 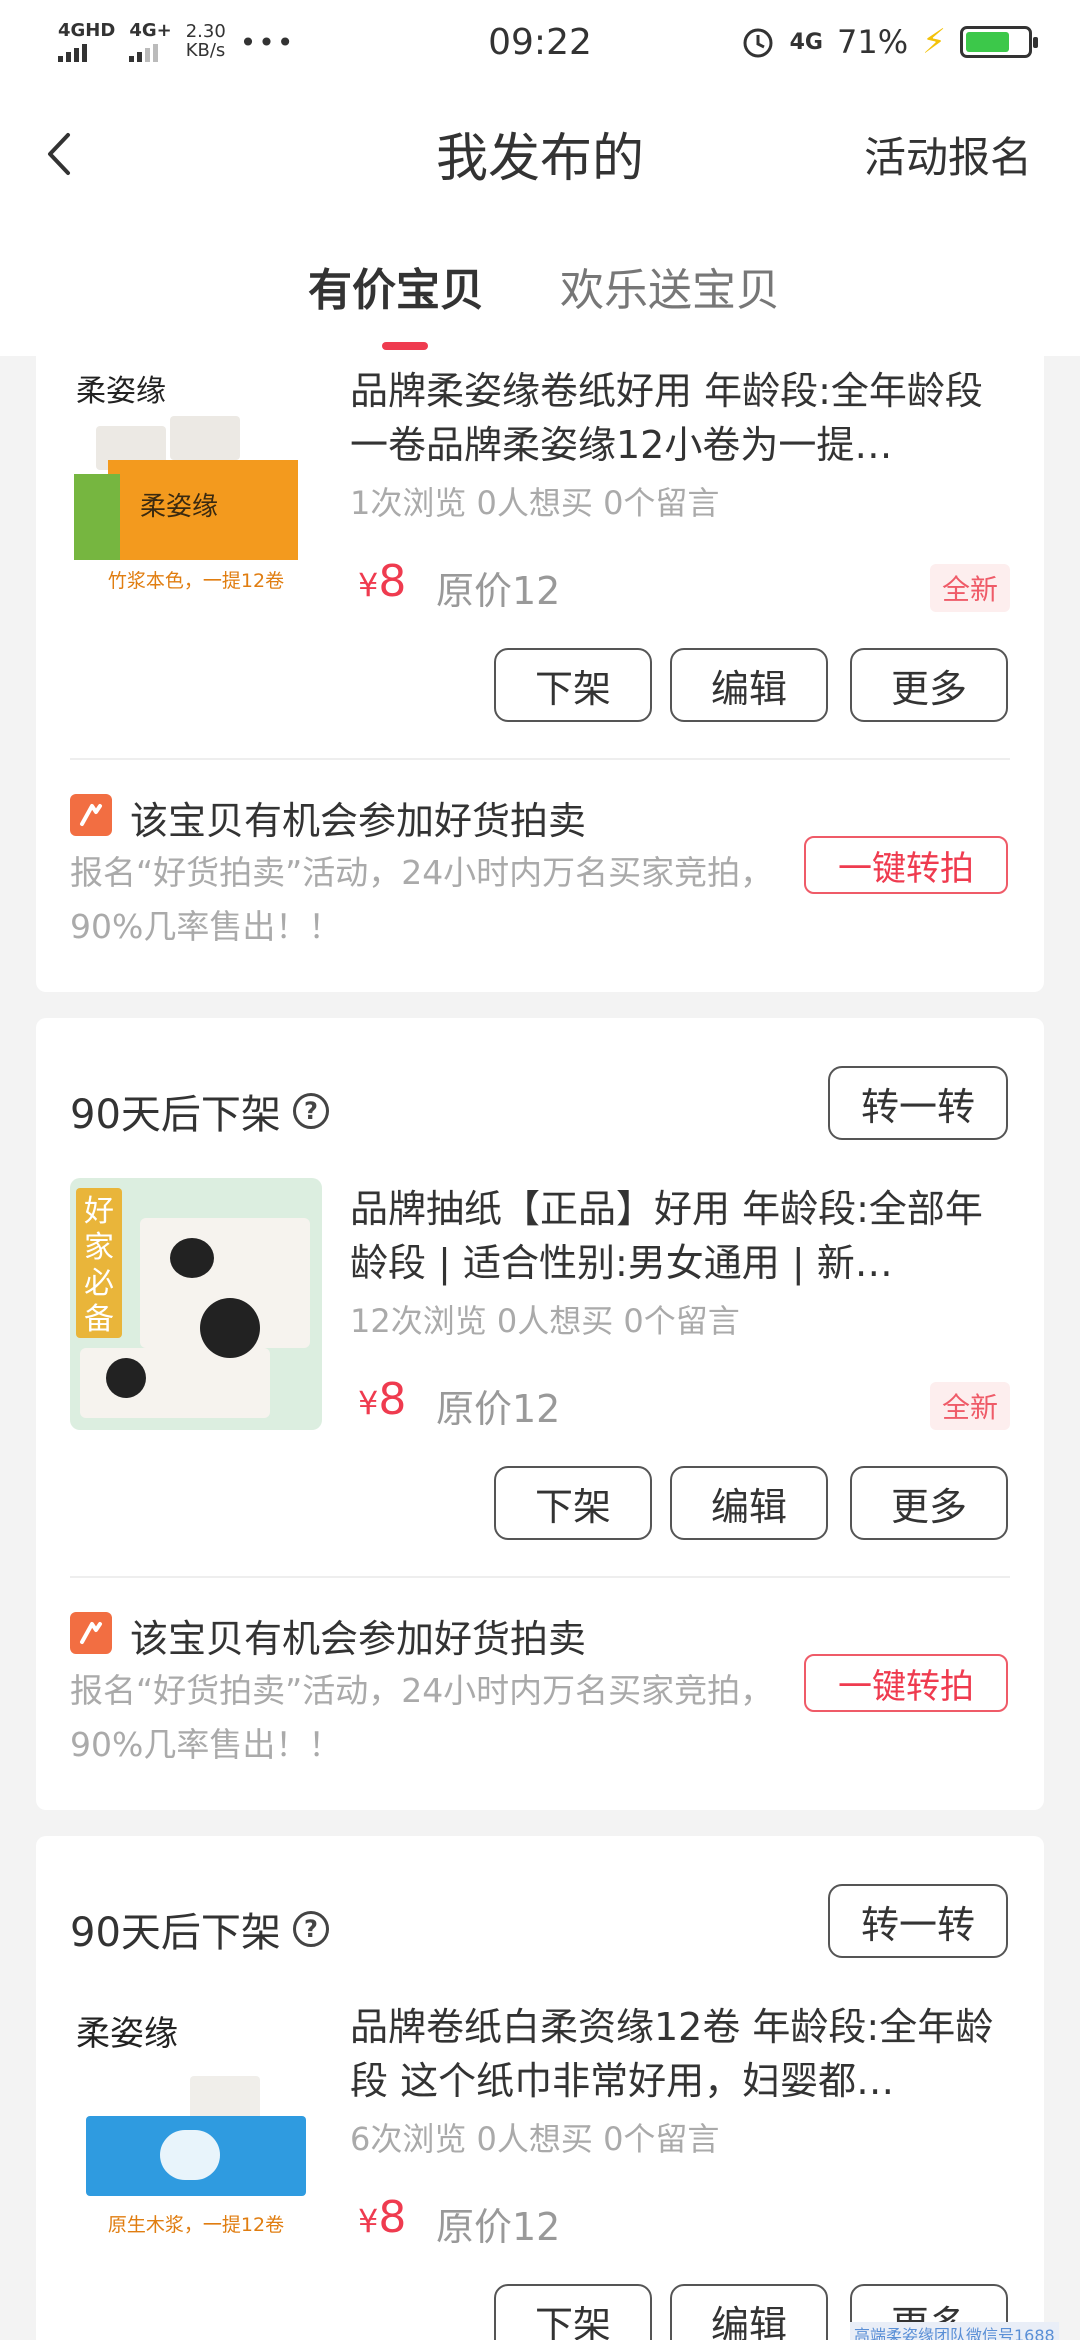 I want to click on product-stats: 6次浏览 0人想买 0个留言, so click(x=535, y=2139).